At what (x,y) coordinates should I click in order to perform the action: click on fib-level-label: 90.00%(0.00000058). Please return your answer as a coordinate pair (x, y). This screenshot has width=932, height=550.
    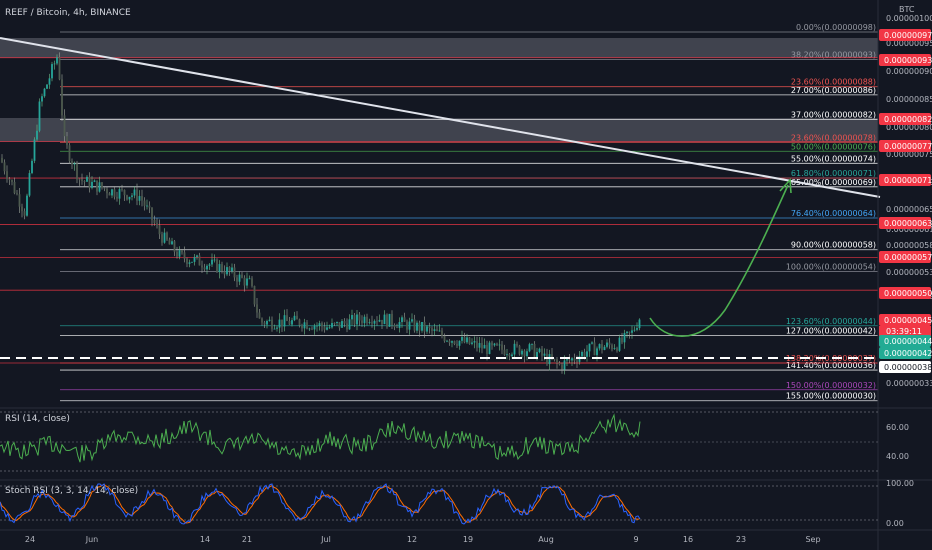
    Looking at the image, I should click on (833, 245).